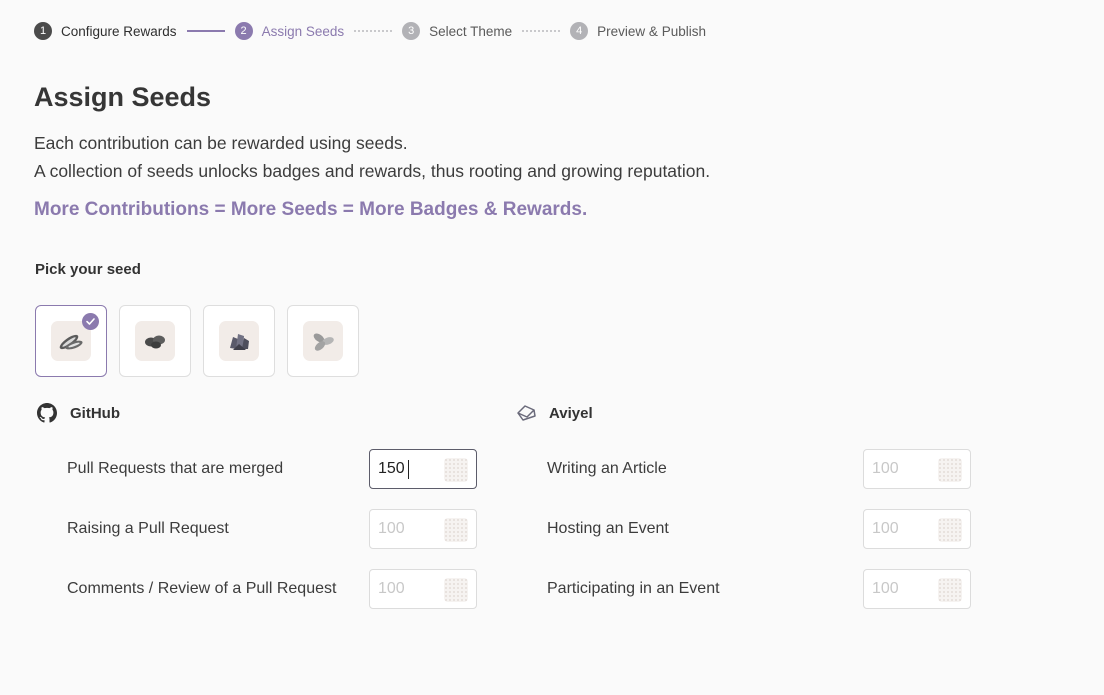 This screenshot has height=695, width=1104. I want to click on step-label: Select Theme, so click(471, 31).